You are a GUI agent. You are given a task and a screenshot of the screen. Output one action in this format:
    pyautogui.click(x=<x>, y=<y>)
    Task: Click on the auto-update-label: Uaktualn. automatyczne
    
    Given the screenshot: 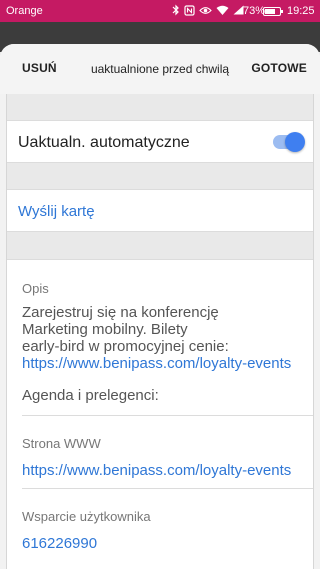 What is the action you would take?
    pyautogui.click(x=104, y=142)
    